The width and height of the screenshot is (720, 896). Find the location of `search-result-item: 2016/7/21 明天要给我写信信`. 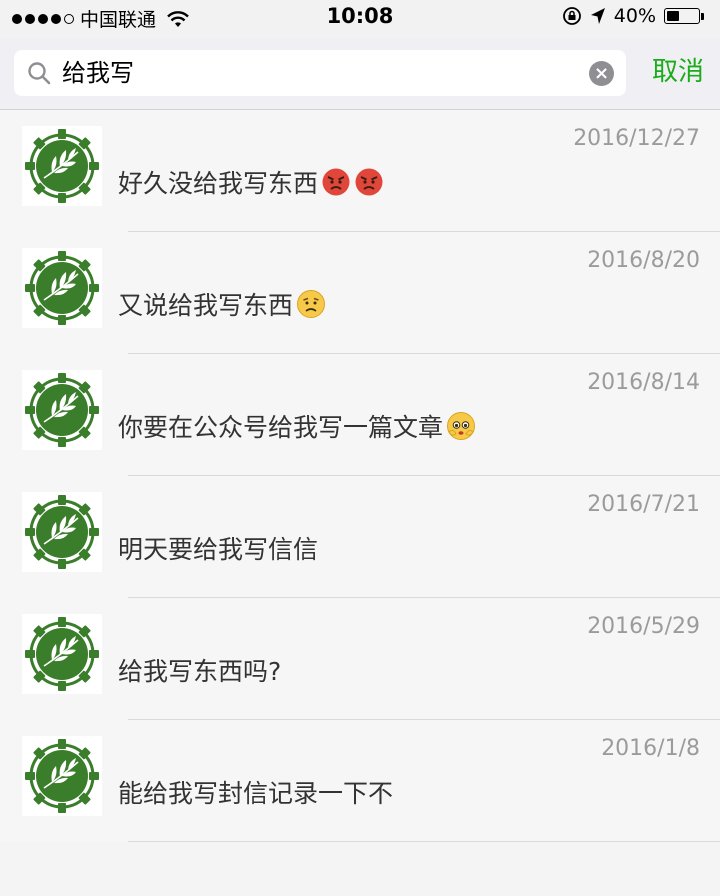

search-result-item: 2016/7/21 明天要给我写信信 is located at coordinates (360, 537).